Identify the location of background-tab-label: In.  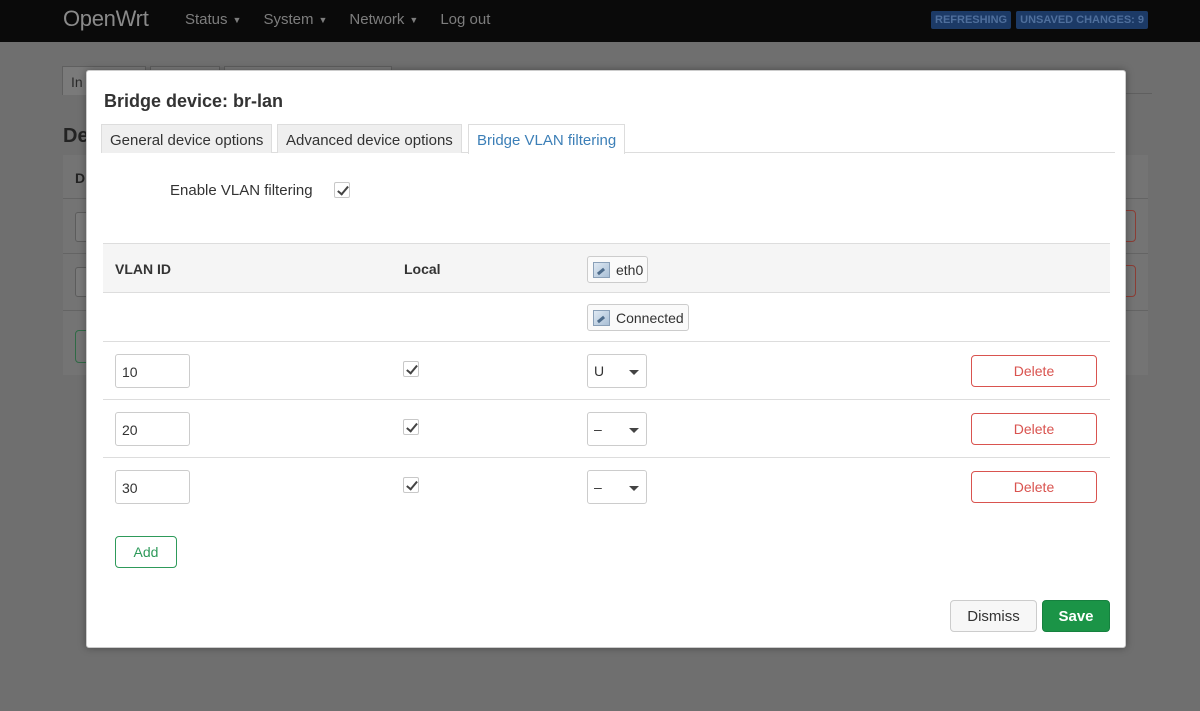
(77, 82).